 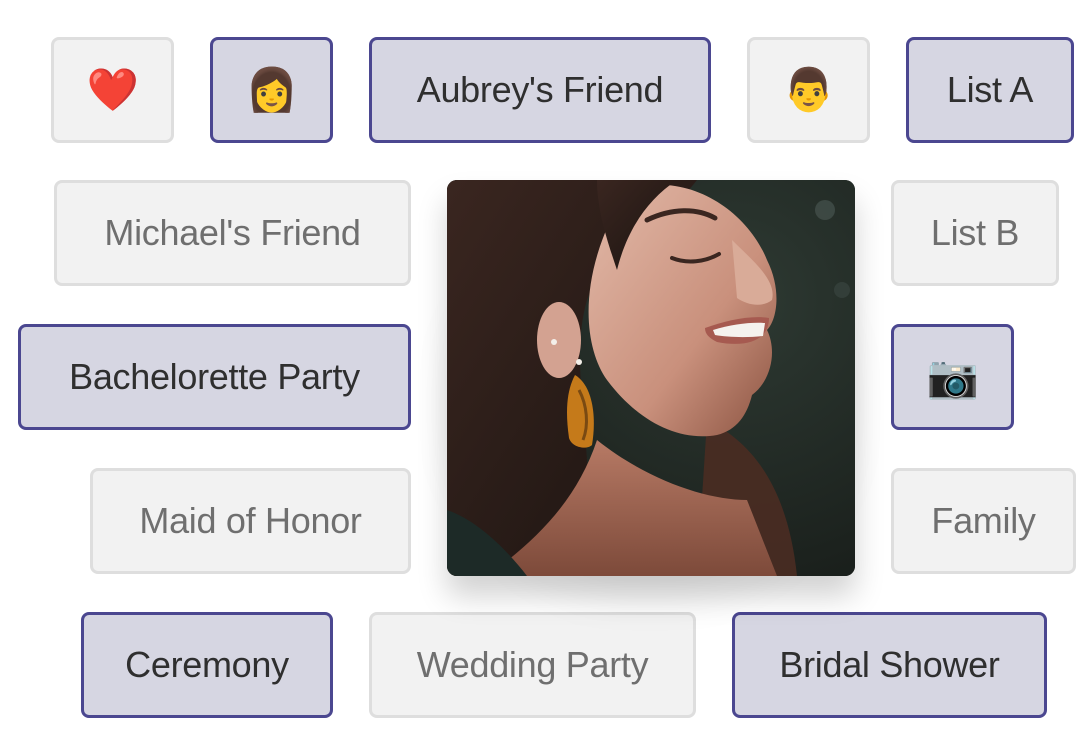 I want to click on tag-maid-of-honor: Maid of Honor, so click(x=250, y=521).